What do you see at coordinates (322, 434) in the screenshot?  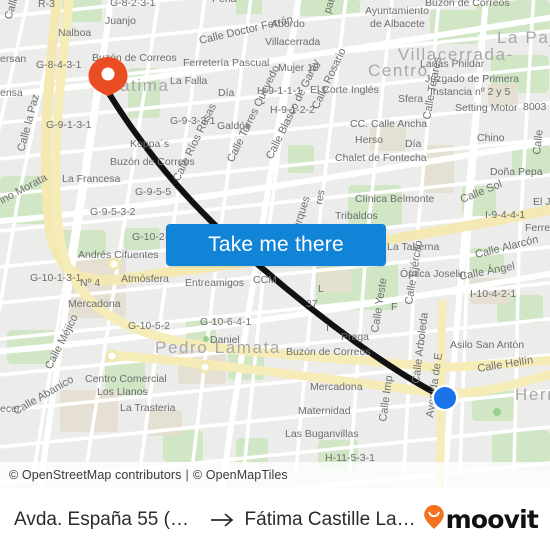 I see `map-poi-label: Las Buganvillas` at bounding box center [322, 434].